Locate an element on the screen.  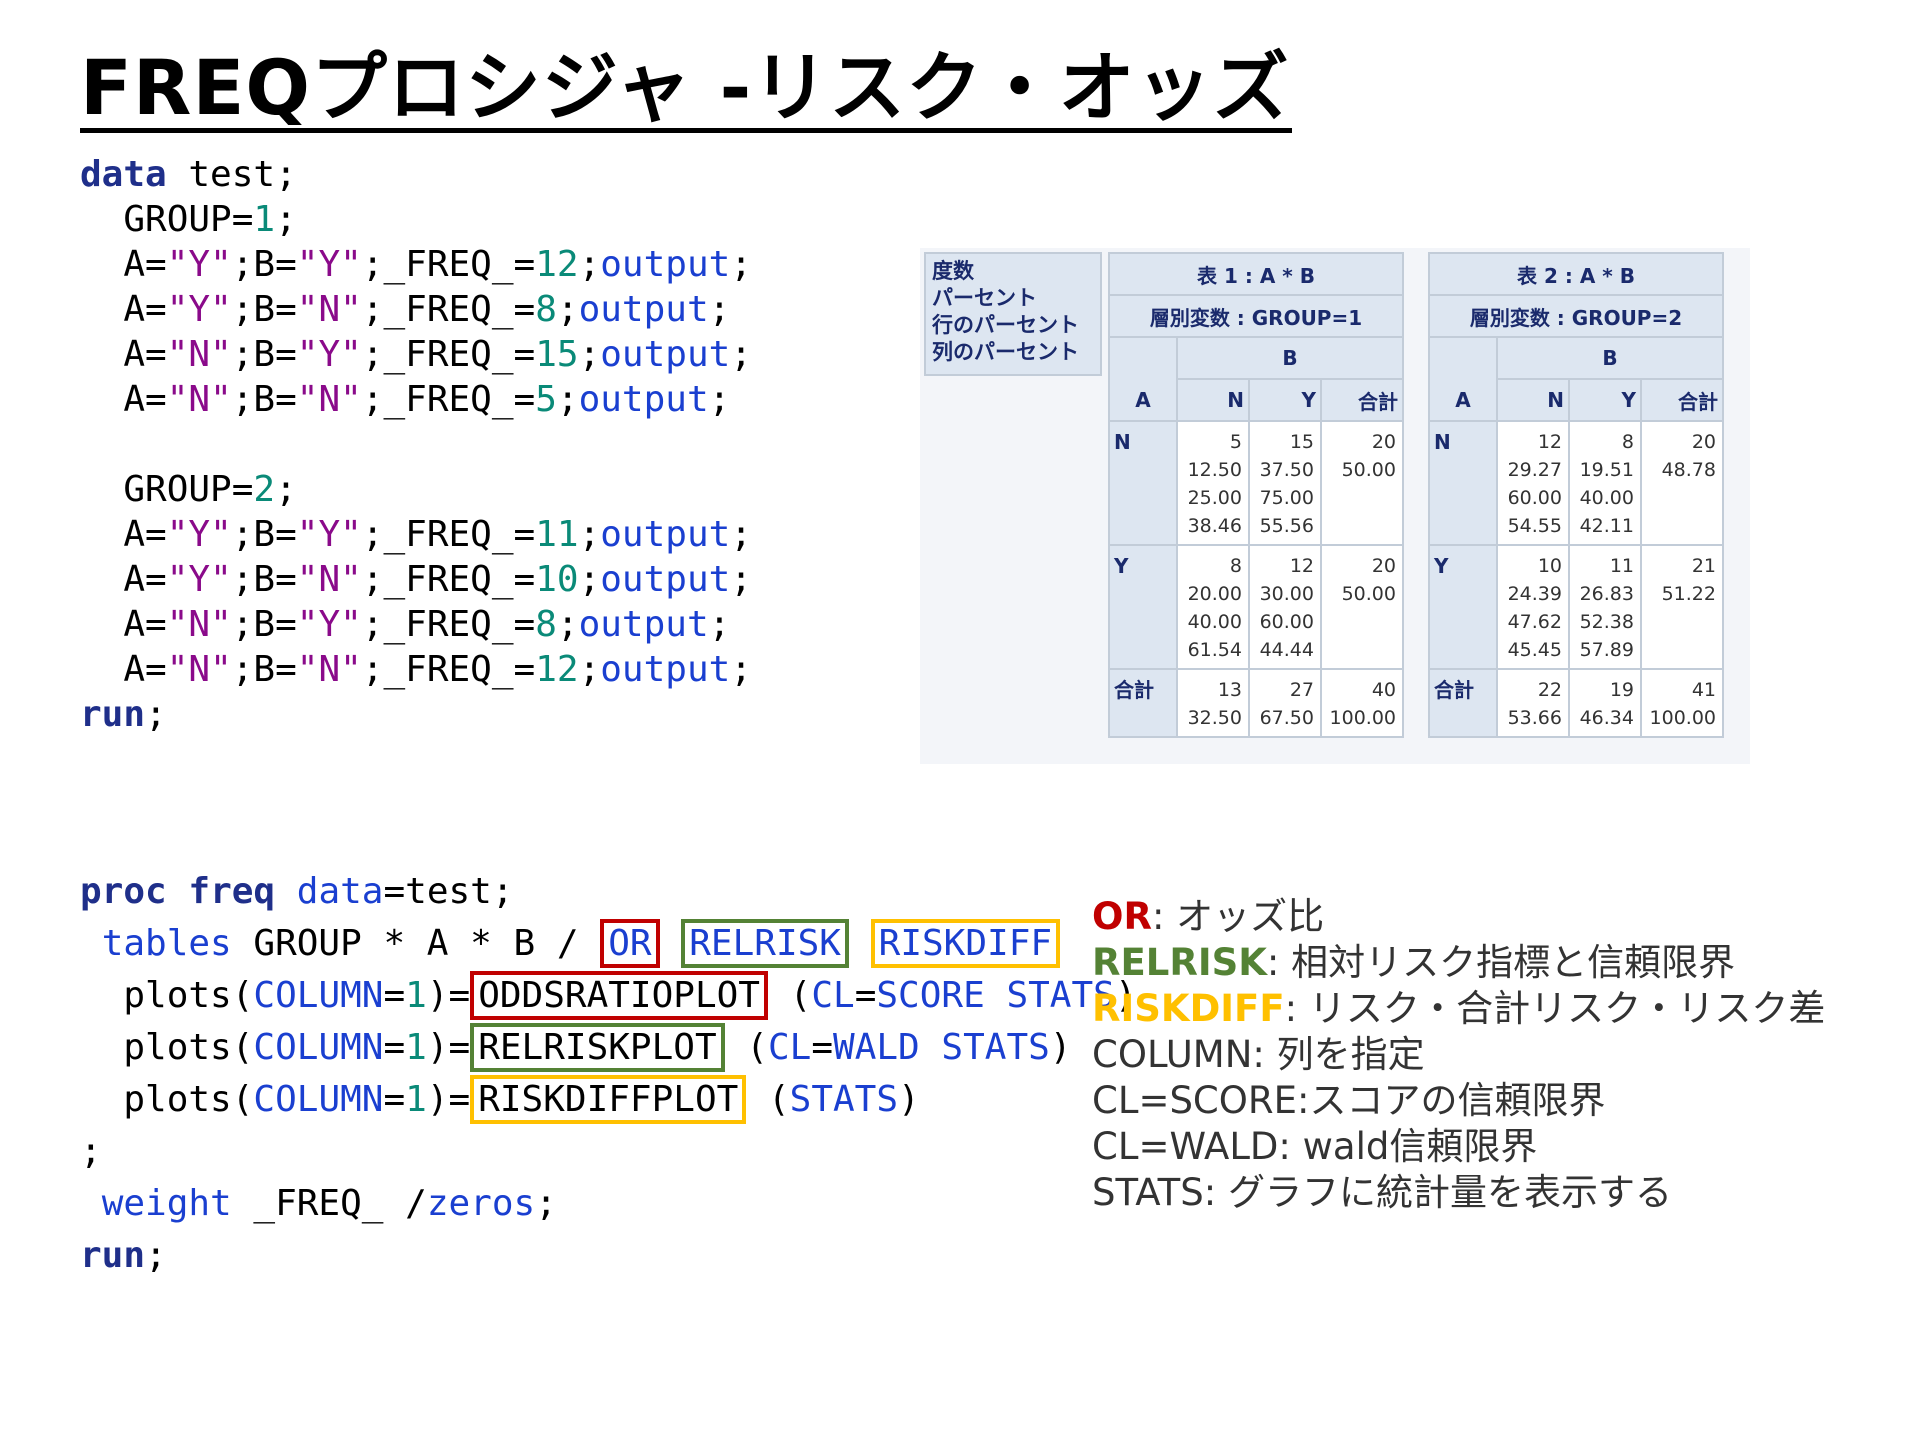
keyword-weight: weight is located at coordinates (166, 1203).